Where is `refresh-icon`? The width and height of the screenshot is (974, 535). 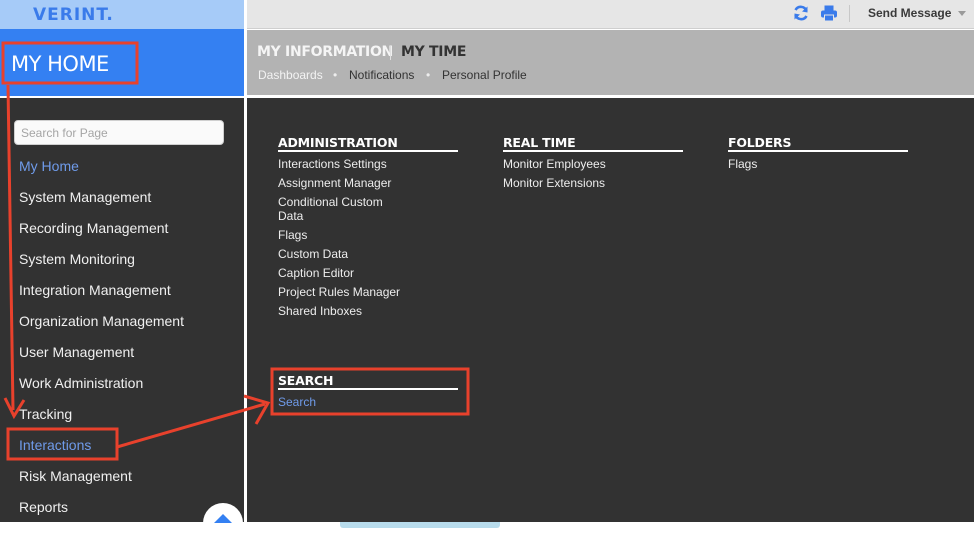
refresh-icon is located at coordinates (801, 13).